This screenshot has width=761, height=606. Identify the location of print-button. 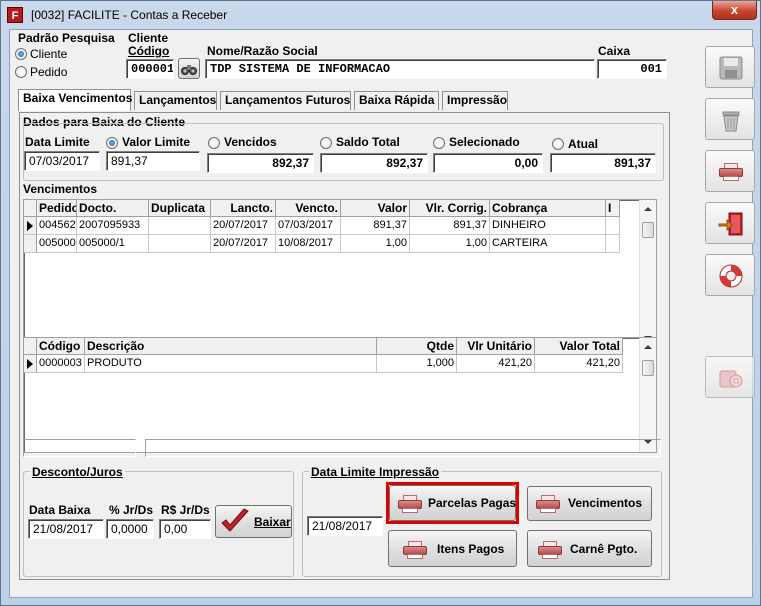
(730, 171).